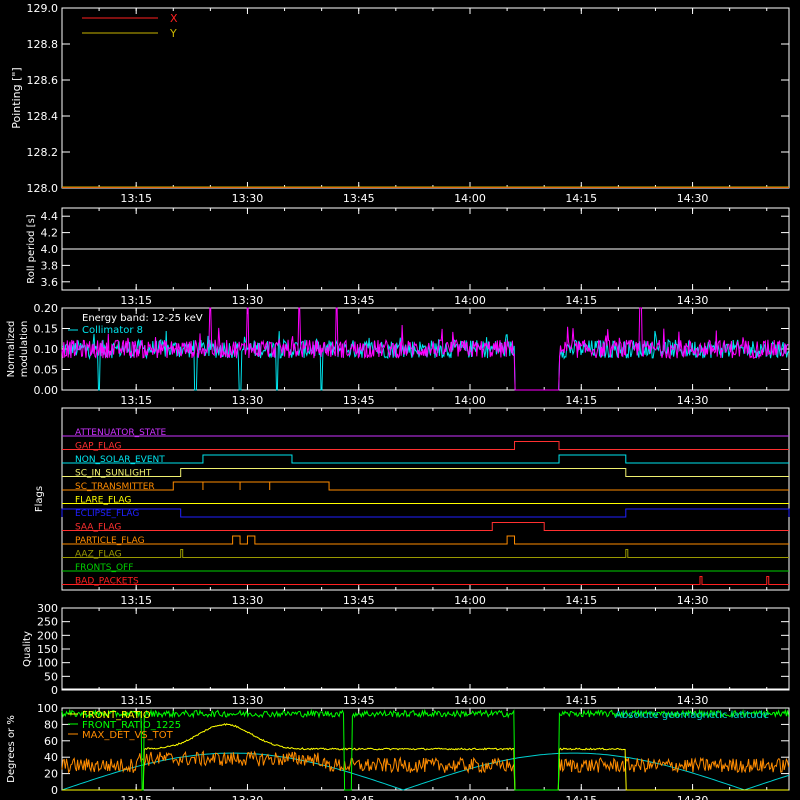 The width and height of the screenshot is (800, 800). What do you see at coordinates (142, 318) in the screenshot?
I see `energy-band-annotation: Energy band: 12-25 keV` at bounding box center [142, 318].